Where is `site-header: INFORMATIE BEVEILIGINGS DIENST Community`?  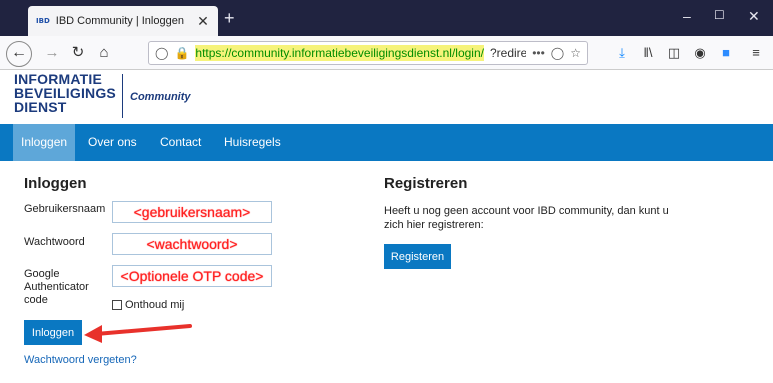
site-header: INFORMATIE BEVEILIGINGS DIENST Community is located at coordinates (386, 97).